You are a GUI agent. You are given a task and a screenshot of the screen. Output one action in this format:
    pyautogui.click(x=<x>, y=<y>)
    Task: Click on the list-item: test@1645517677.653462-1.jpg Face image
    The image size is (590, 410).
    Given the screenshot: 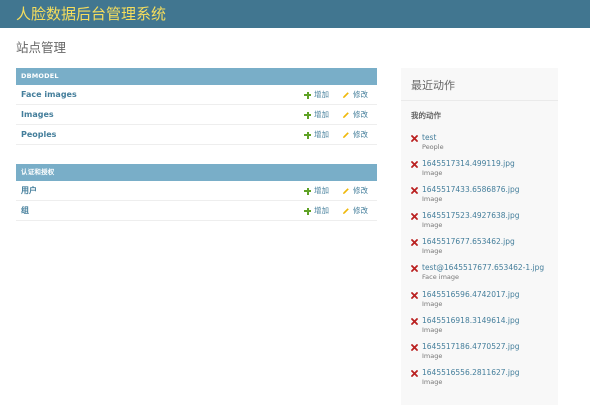 What is the action you would take?
    pyautogui.click(x=483, y=276)
    